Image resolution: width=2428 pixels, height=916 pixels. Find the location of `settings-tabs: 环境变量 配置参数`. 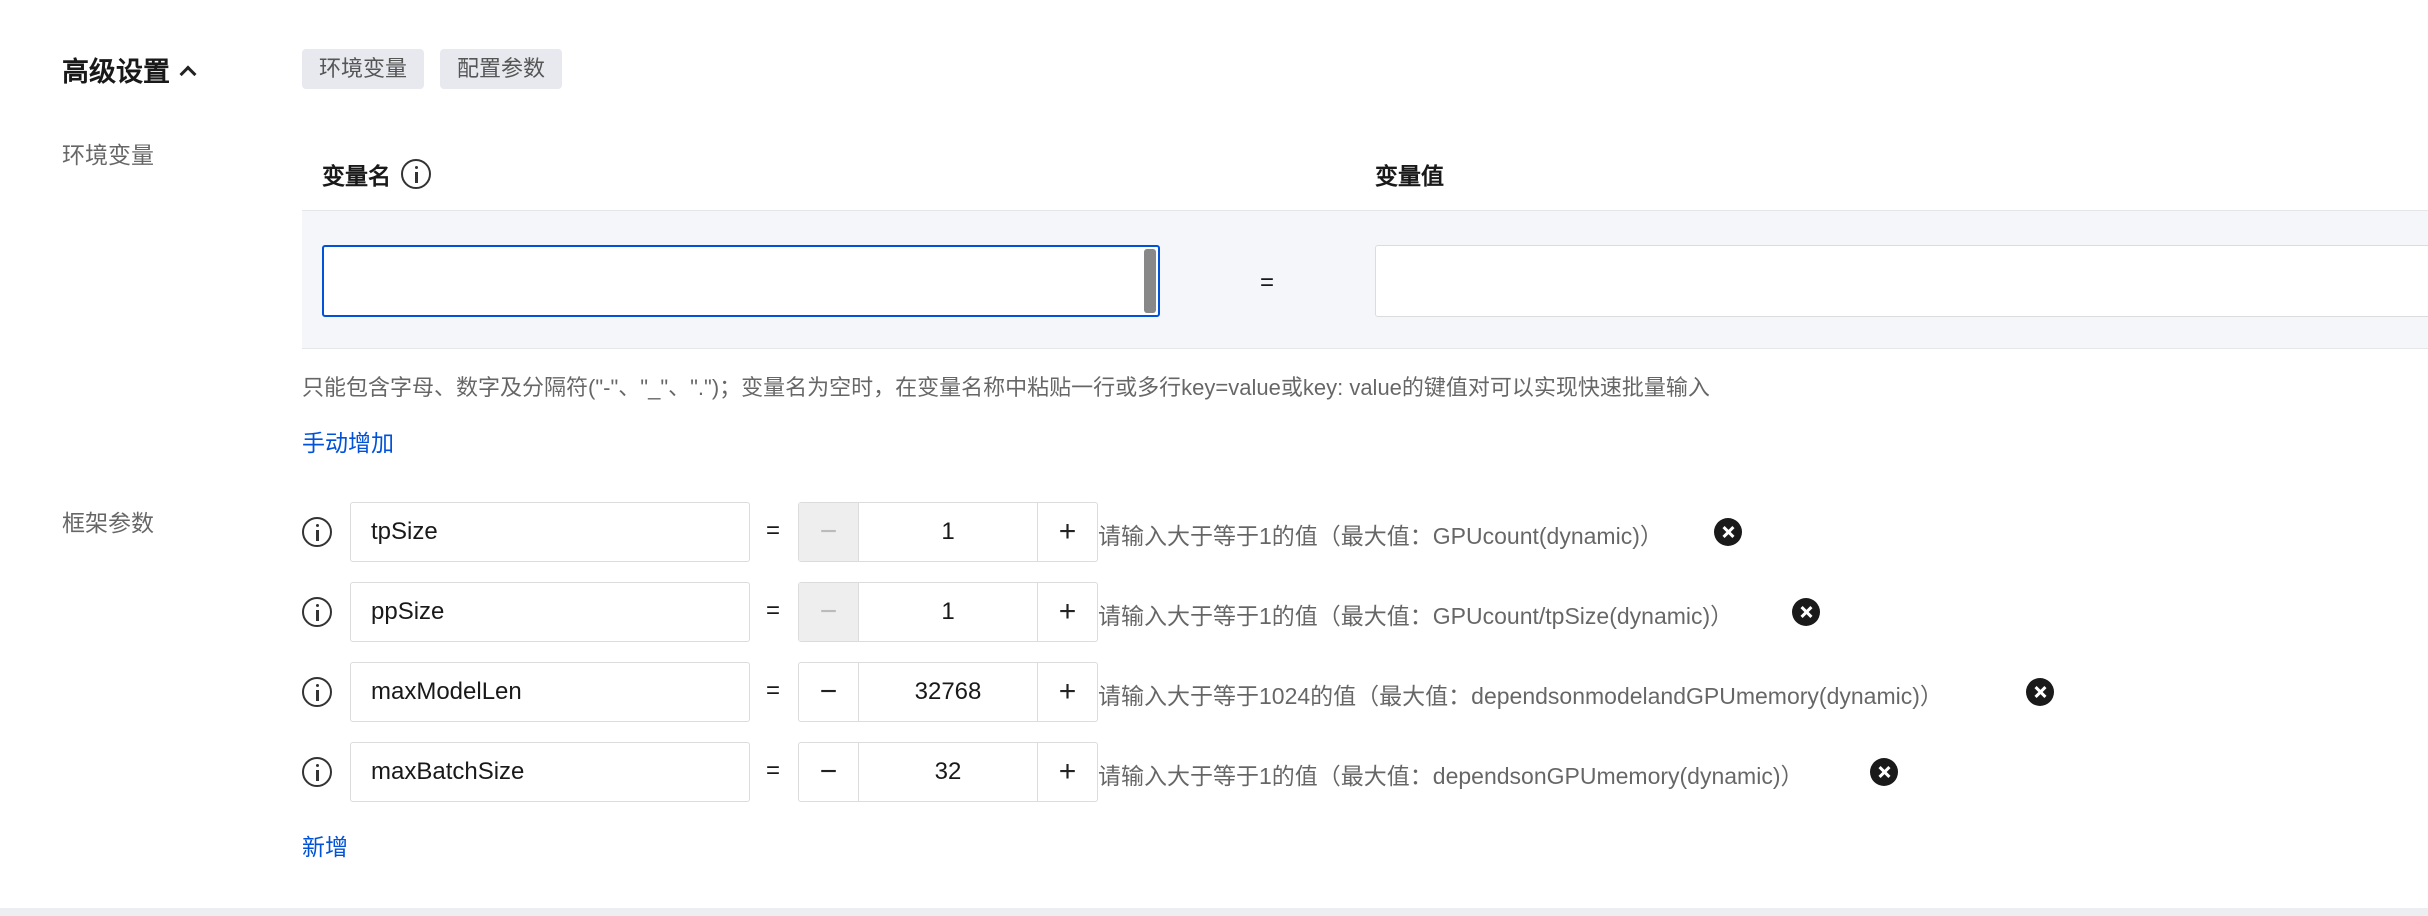

settings-tabs: 环境变量 配置参数 is located at coordinates (432, 69).